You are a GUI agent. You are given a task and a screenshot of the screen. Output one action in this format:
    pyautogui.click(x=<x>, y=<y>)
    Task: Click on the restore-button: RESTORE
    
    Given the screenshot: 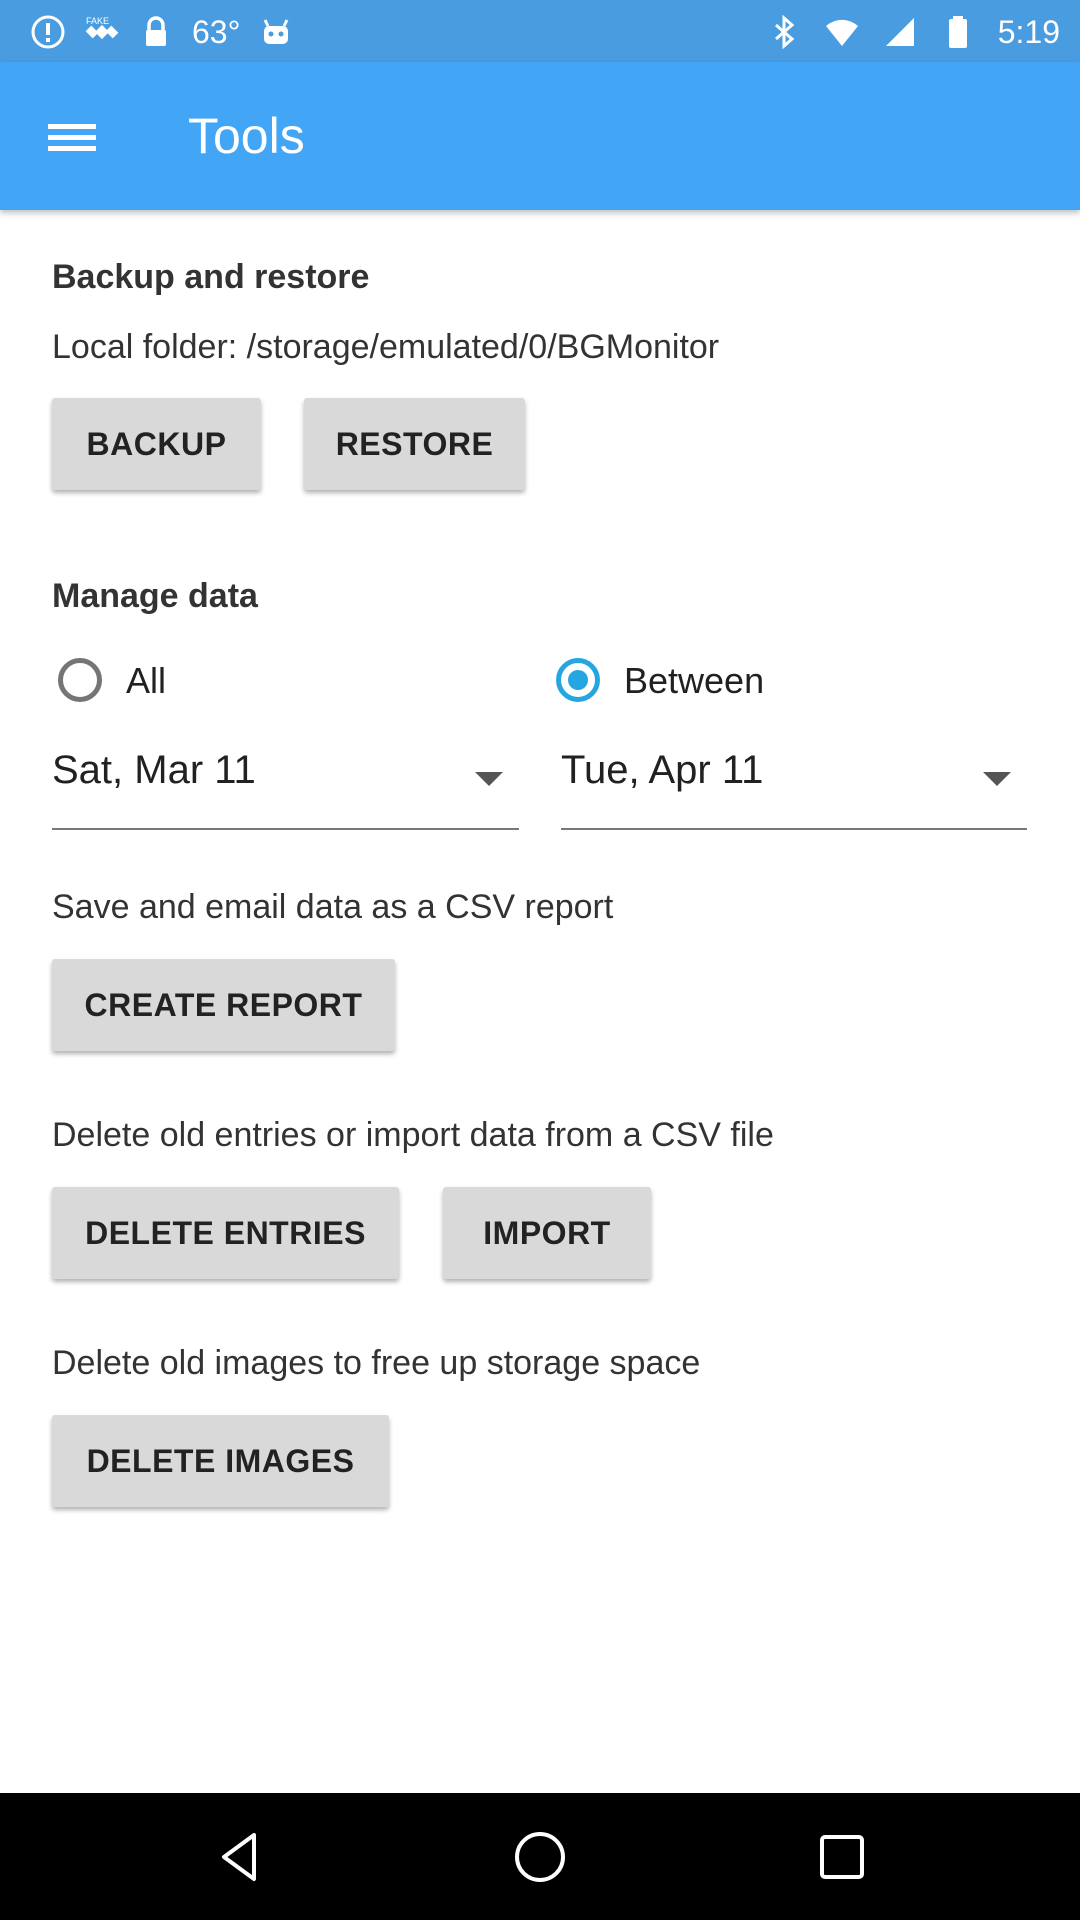 What is the action you would take?
    pyautogui.click(x=414, y=444)
    